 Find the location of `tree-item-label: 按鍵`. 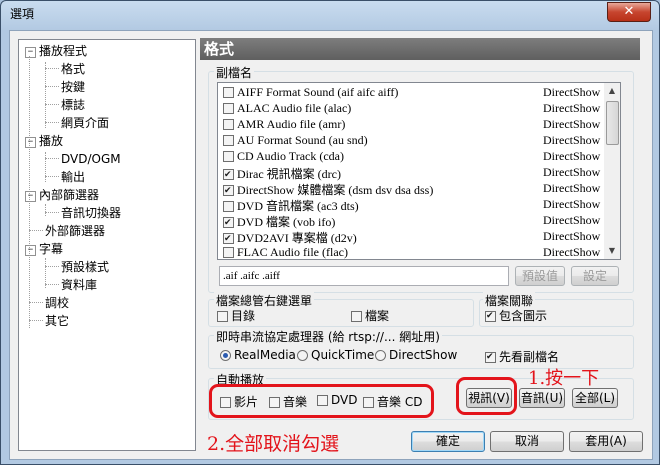

tree-item-label: 按鍵 is located at coordinates (73, 87).